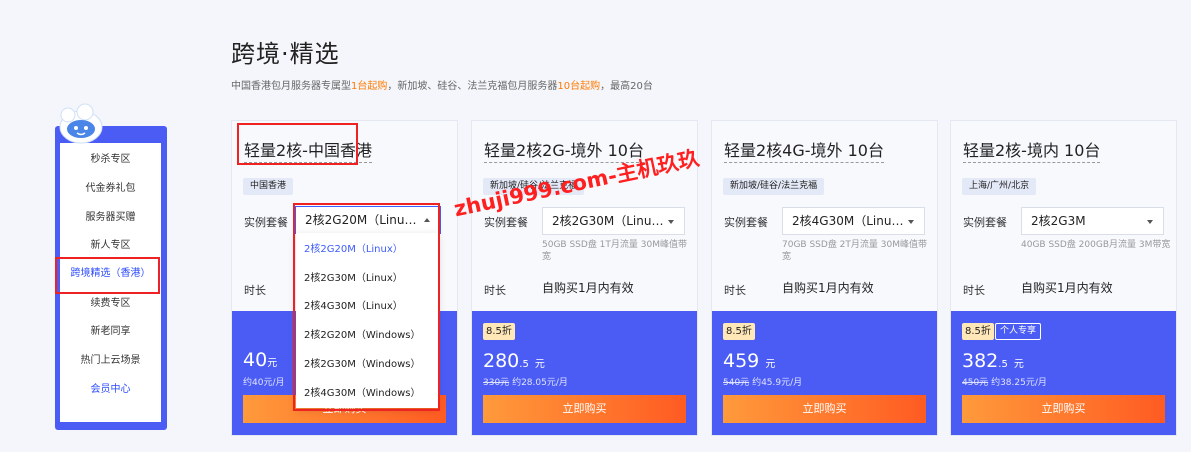  Describe the element at coordinates (367, 278) in the screenshot. I see `dropdown-option: 2核2G30M（Linux）` at that location.